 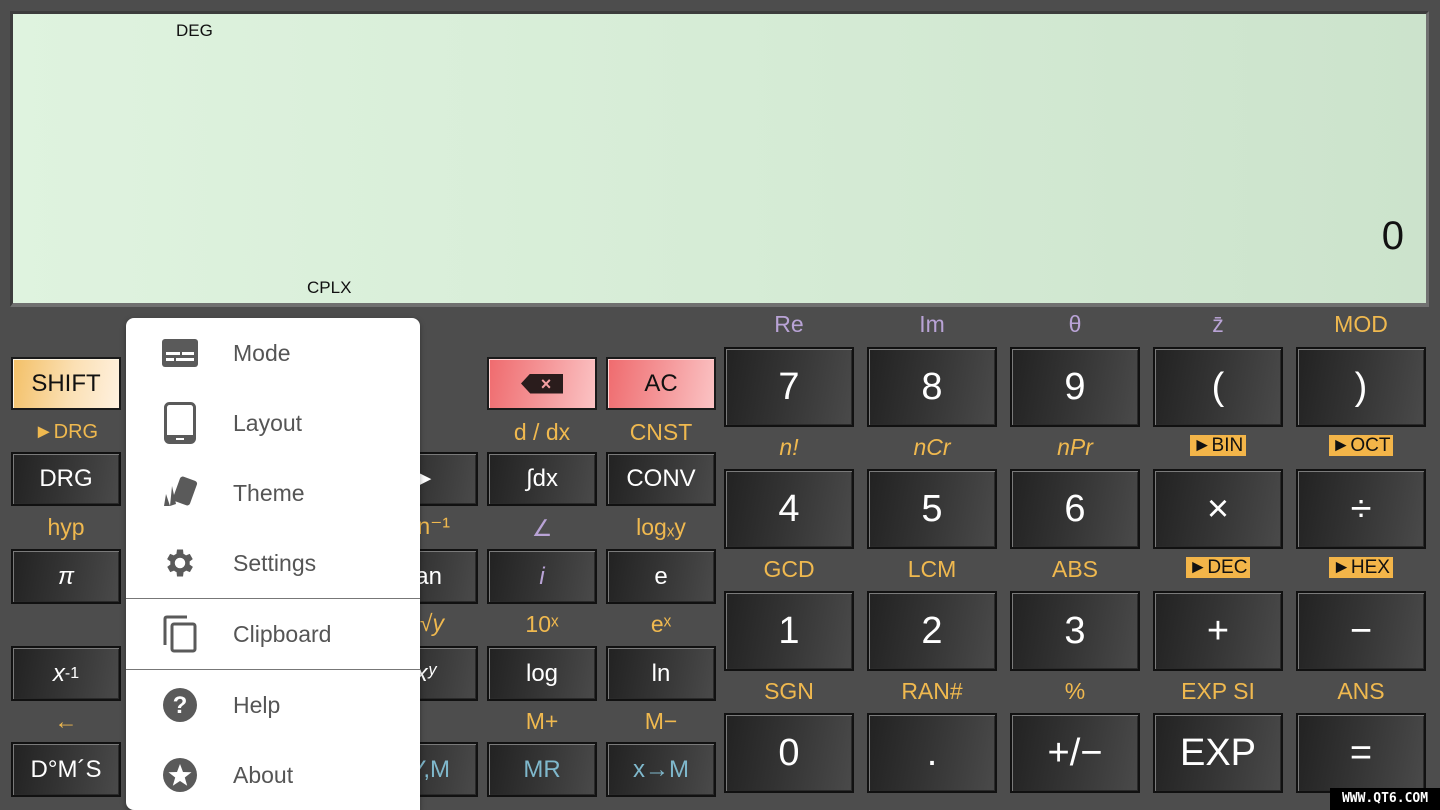 I want to click on key-shift-label-wrap: n!, so click(x=789, y=447).